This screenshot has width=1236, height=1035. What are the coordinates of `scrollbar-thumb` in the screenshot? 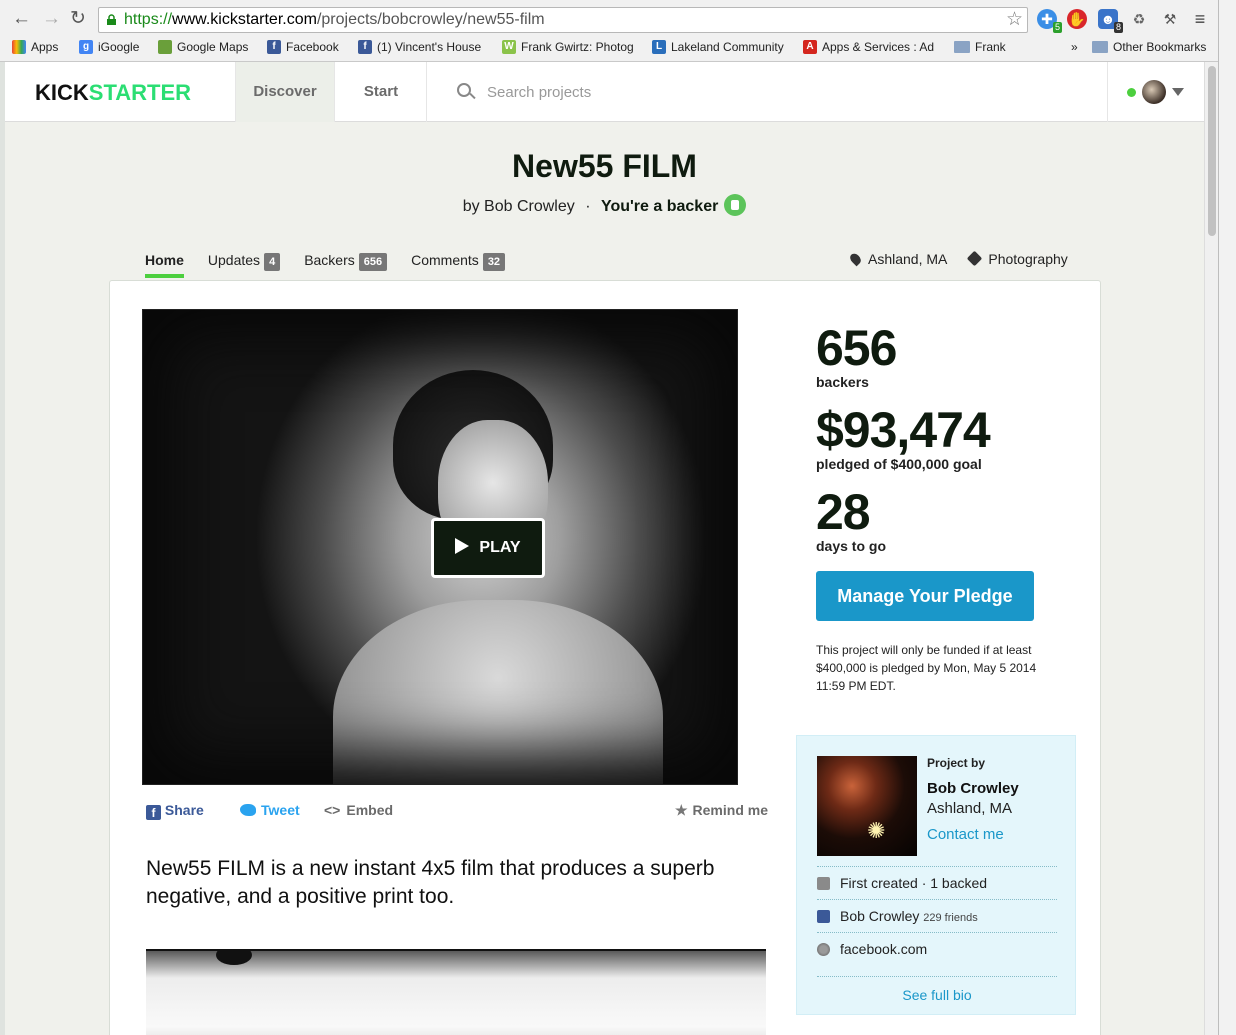 It's located at (1212, 151).